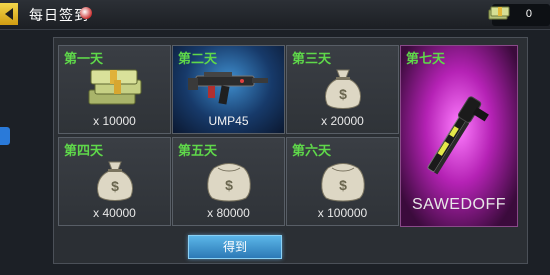  What do you see at coordinates (459, 204) in the screenshot?
I see `reward-amount: SAWEDOFF` at bounding box center [459, 204].